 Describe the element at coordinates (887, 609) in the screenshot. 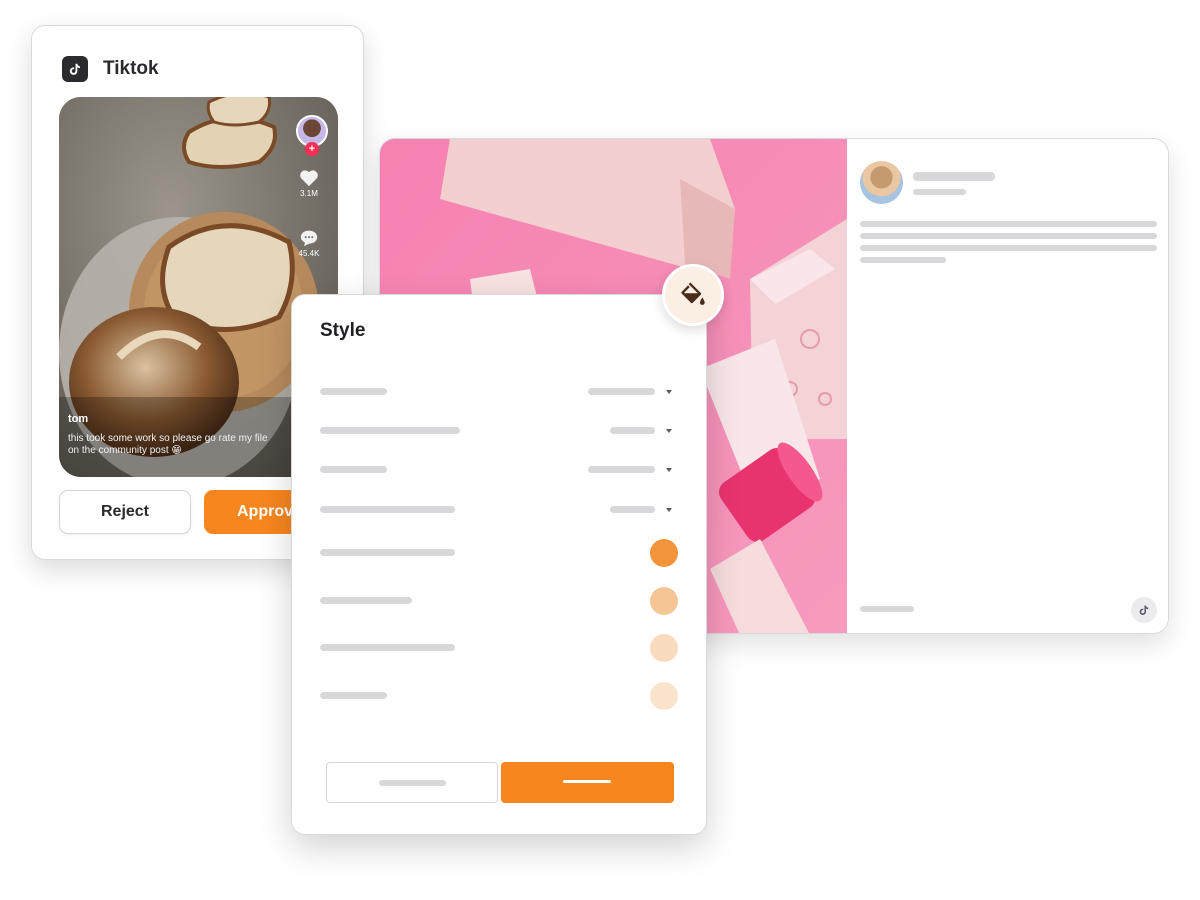

I see `footer-placeholder` at that location.